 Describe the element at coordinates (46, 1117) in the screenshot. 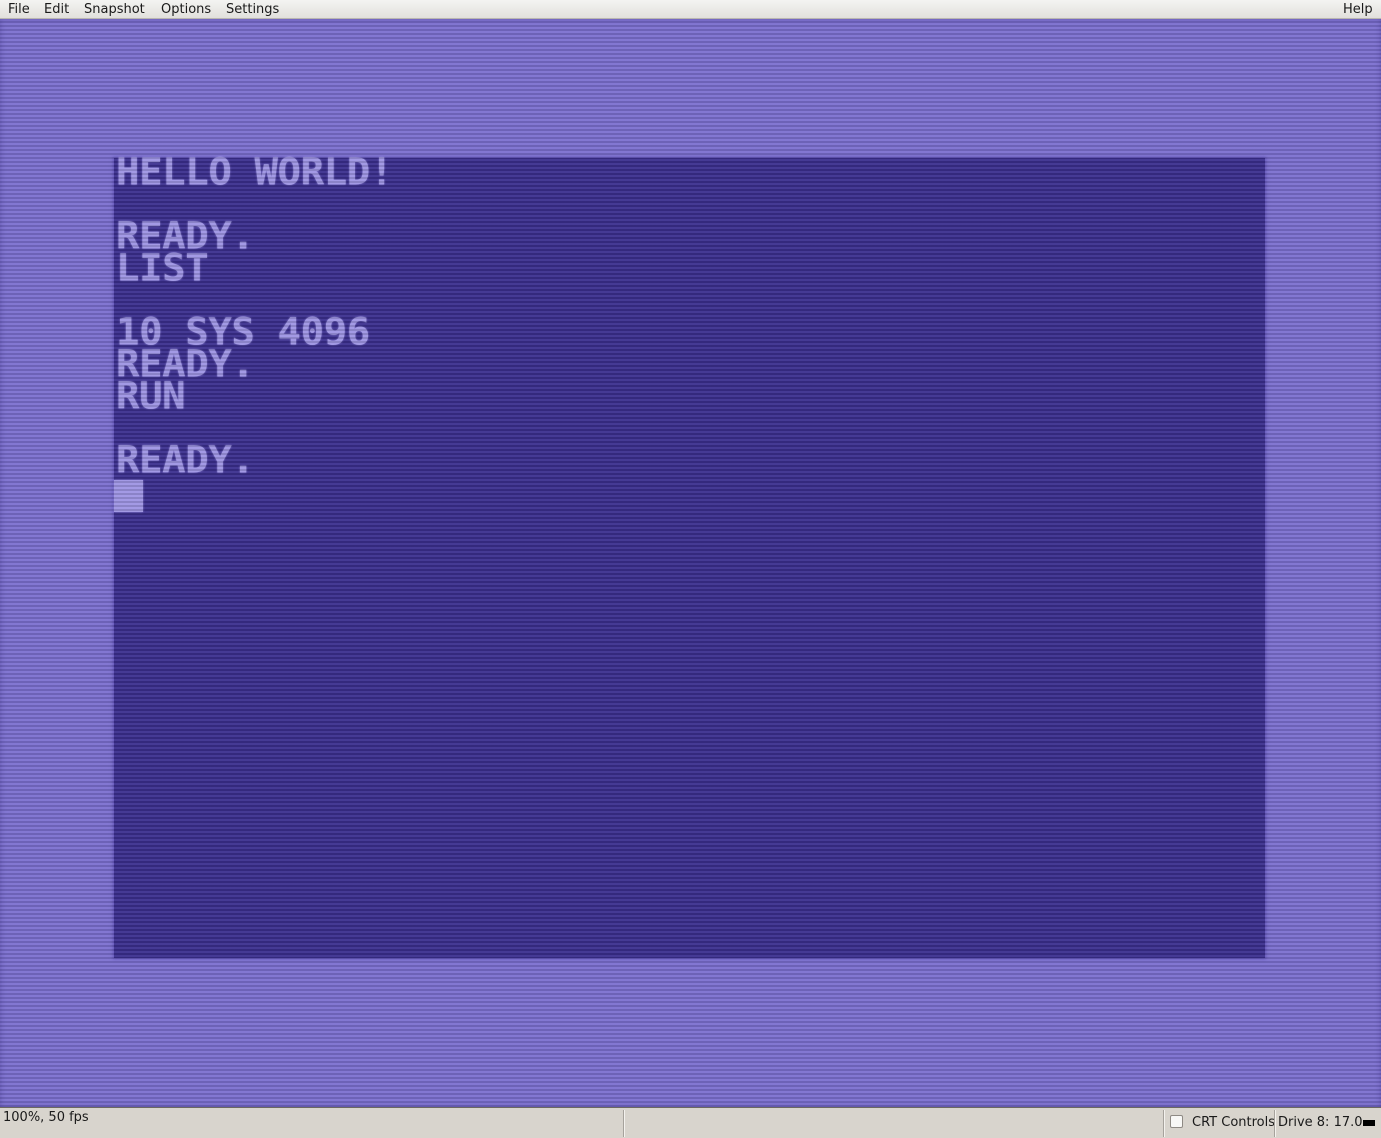

I see `speed-indicator: 100%, 50 fps` at that location.